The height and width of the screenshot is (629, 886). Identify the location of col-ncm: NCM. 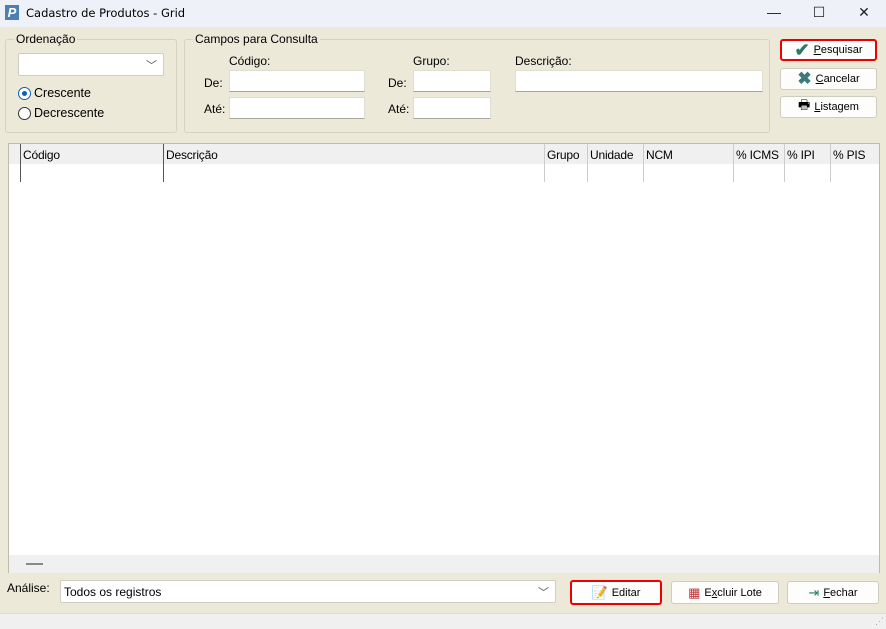
(659, 155).